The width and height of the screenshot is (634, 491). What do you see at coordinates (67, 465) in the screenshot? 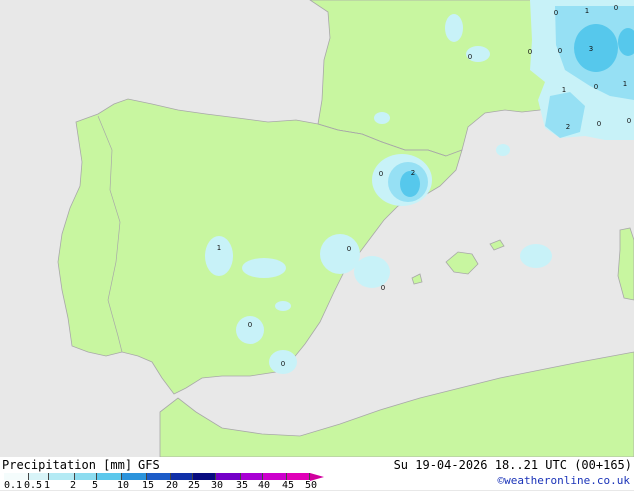
I see `map-title: Precipitation [mm]` at bounding box center [67, 465].